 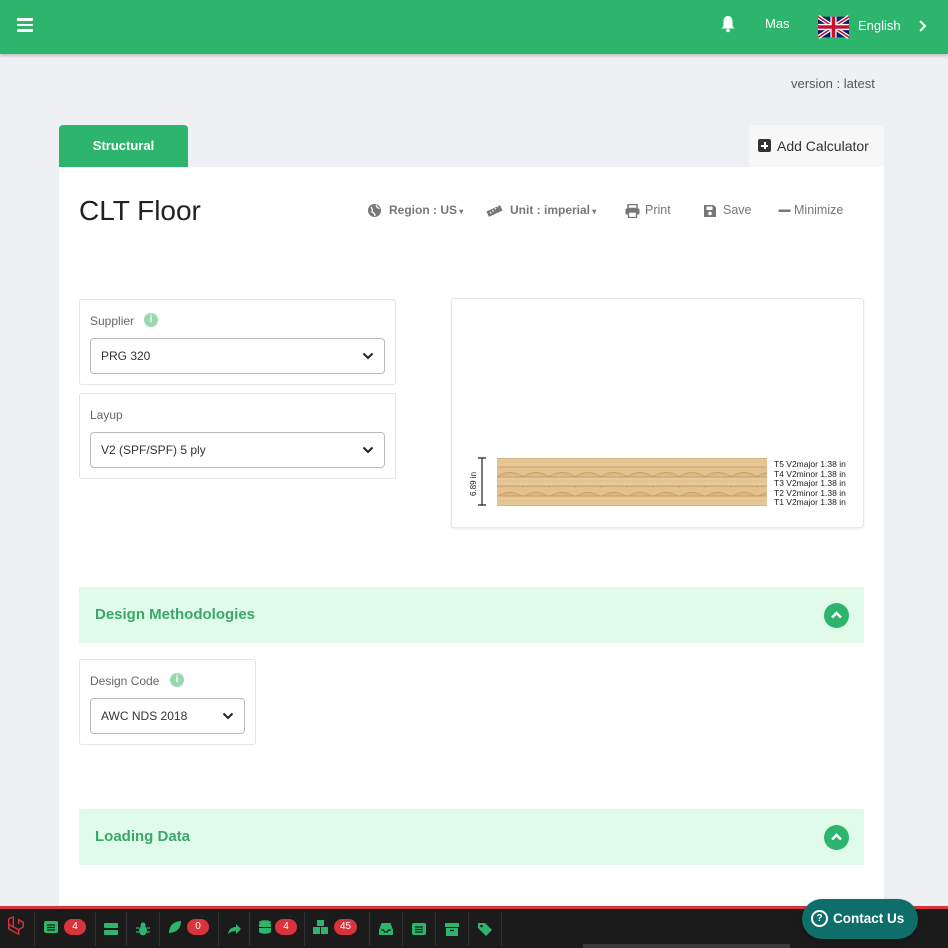 I want to click on floppy-disk-icon, so click(x=710, y=211).